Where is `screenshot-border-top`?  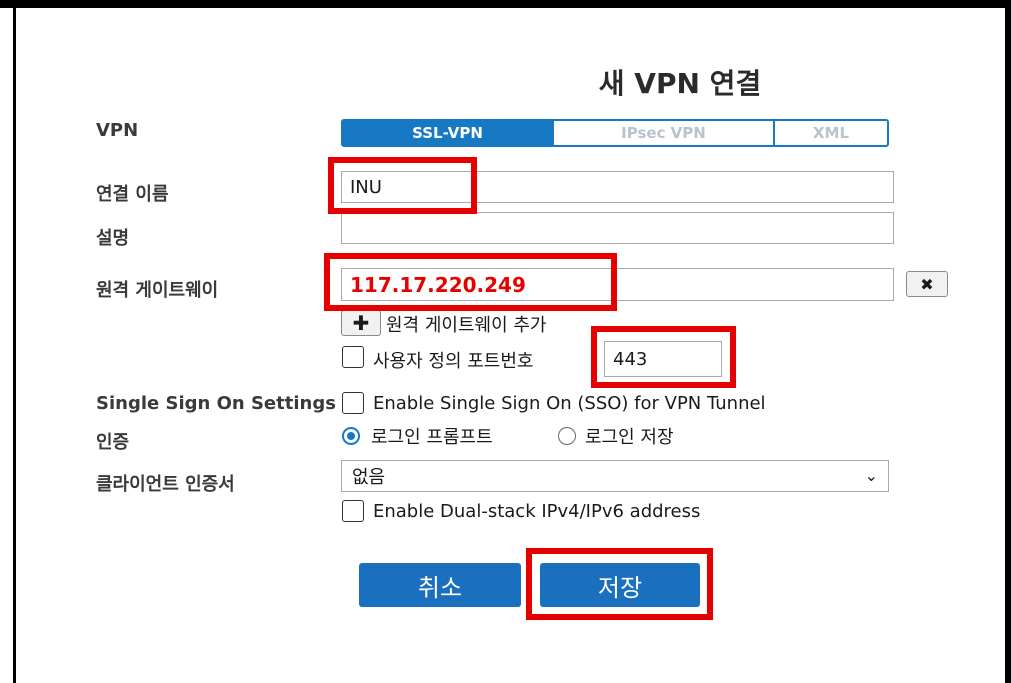
screenshot-border-top is located at coordinates (505, 4).